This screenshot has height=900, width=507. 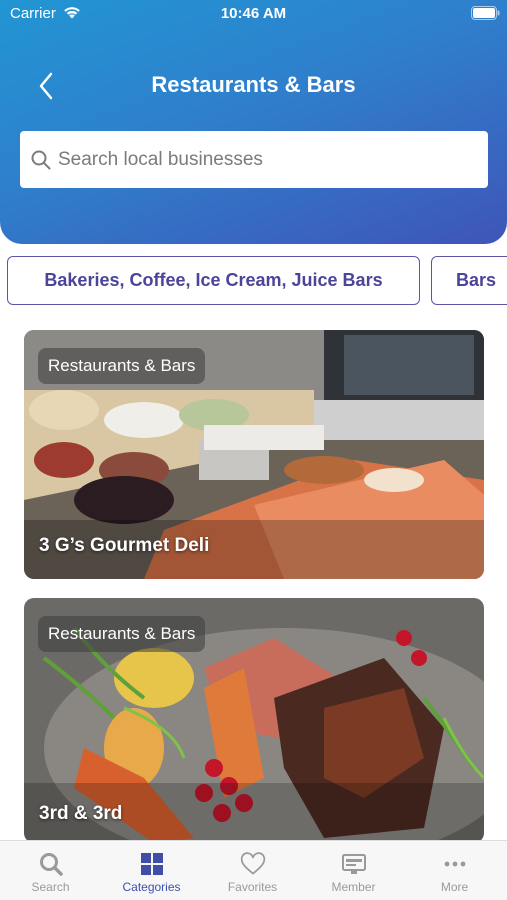 What do you see at coordinates (151, 864) in the screenshot?
I see `grid-icon` at bounding box center [151, 864].